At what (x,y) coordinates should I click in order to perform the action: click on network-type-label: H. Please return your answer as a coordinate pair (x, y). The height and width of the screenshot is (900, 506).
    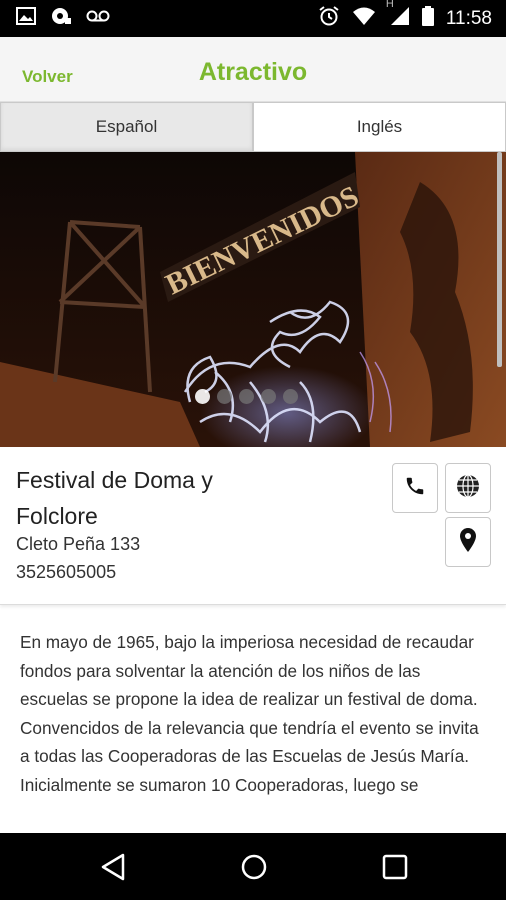
    Looking at the image, I should click on (389, 5).